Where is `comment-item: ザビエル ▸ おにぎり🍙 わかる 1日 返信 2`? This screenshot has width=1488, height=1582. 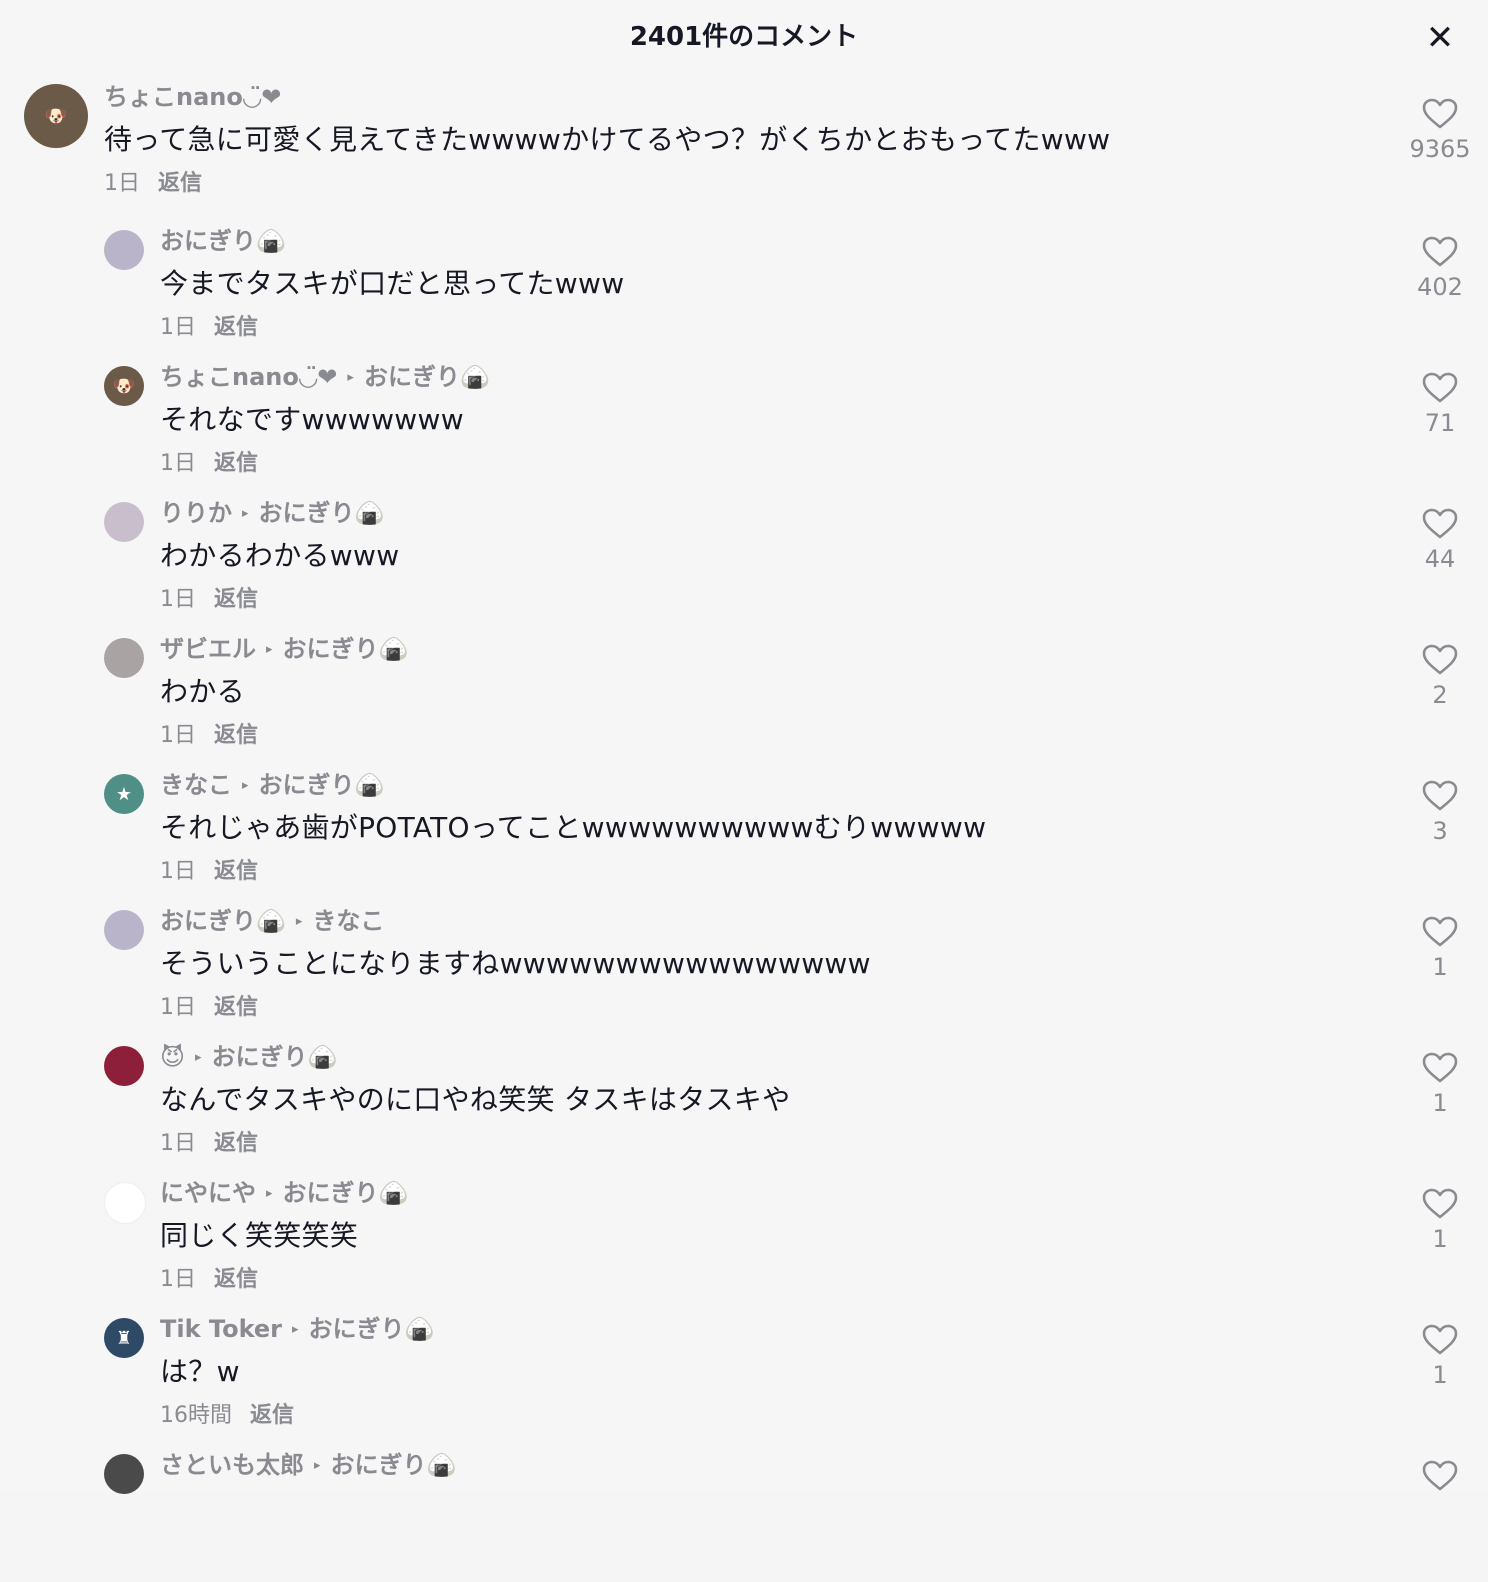
comment-item: ザビエル ▸ おにぎり🍙 わかる 1日 返信 2 is located at coordinates (744, 698).